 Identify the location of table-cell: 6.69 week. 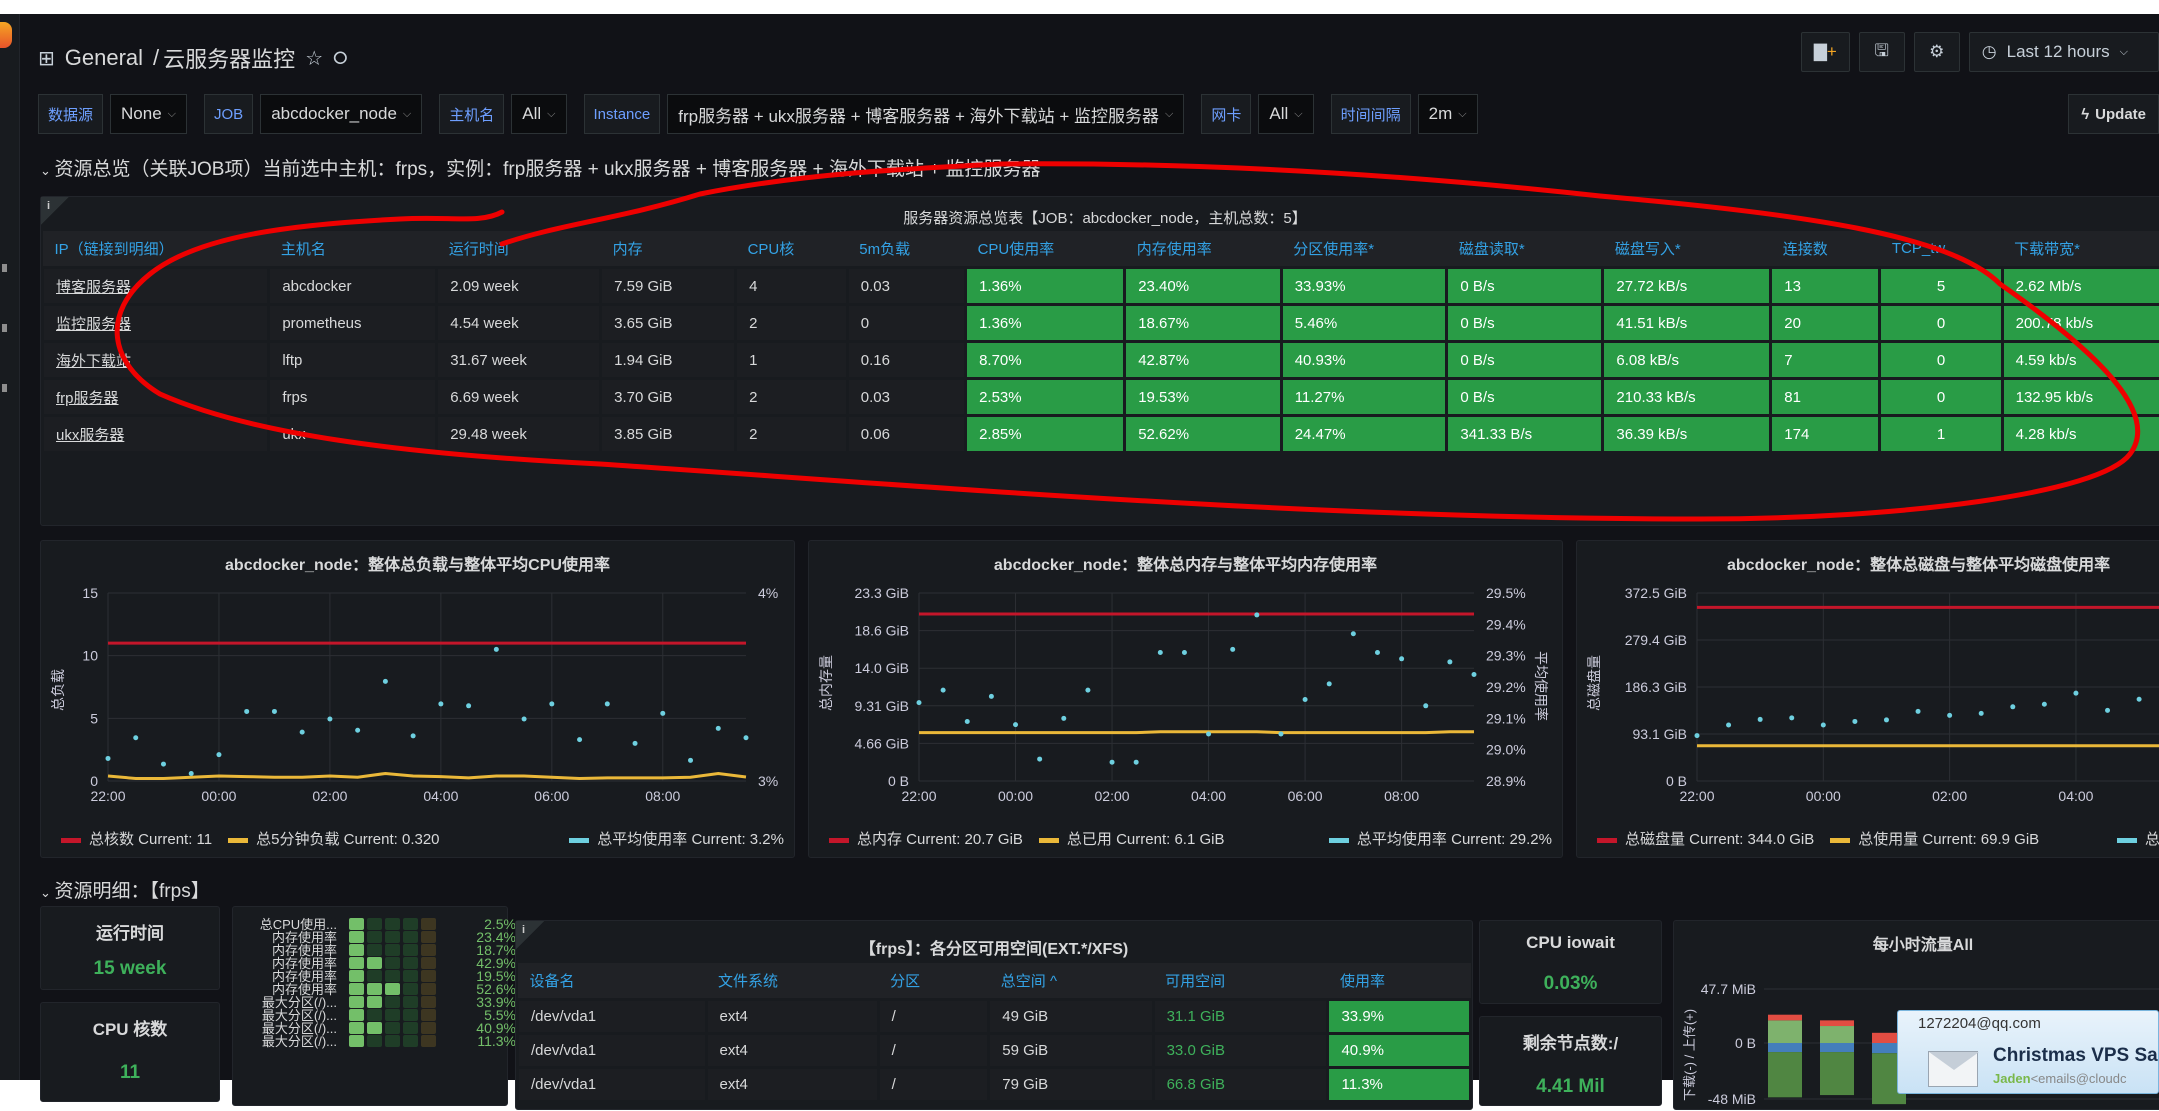
(519, 397).